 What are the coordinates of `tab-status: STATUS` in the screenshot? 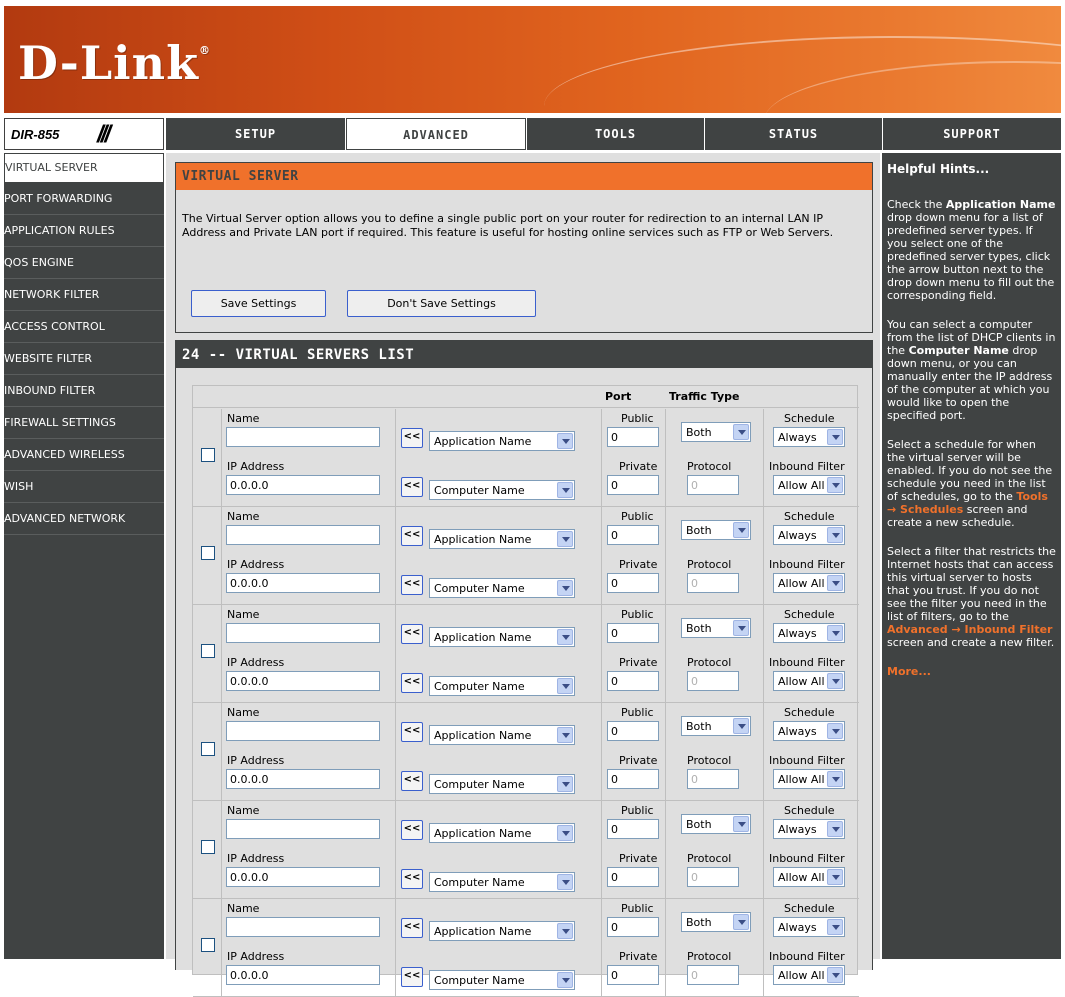 It's located at (793, 134).